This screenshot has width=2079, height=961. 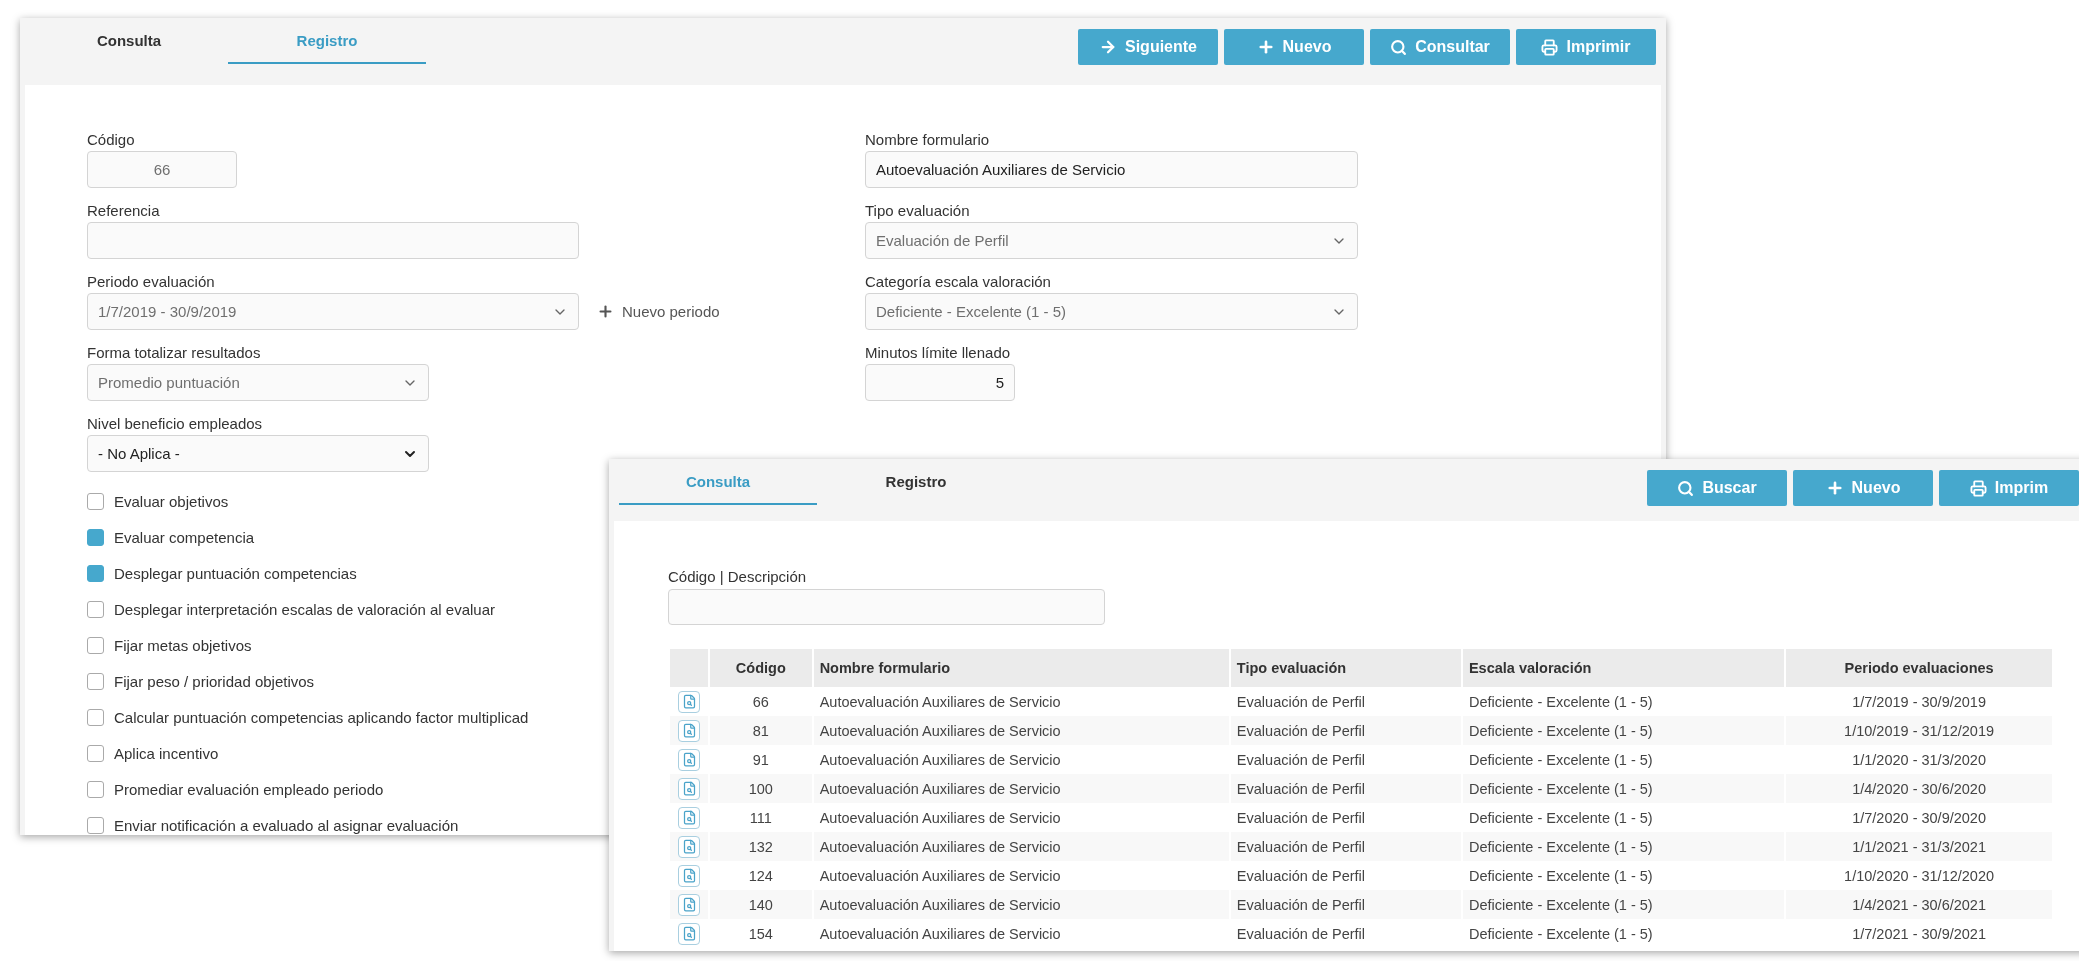 I want to click on table-cell-text: 124, so click(x=760, y=876).